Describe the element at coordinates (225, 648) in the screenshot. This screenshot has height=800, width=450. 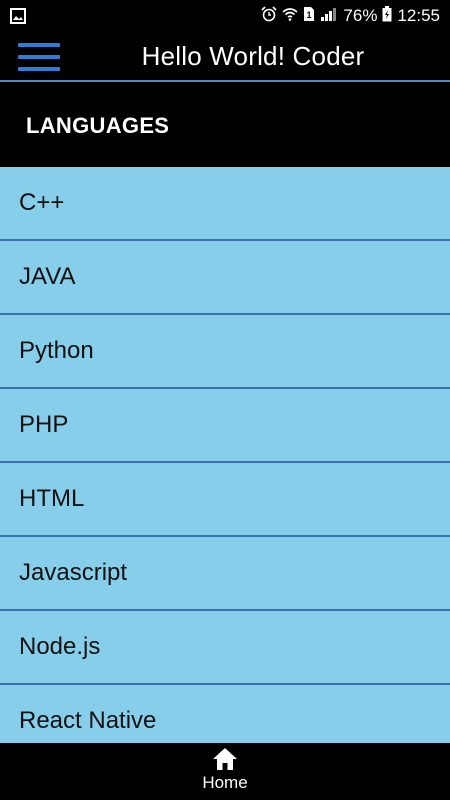
I see `list-item-nodejs: Node.js` at that location.